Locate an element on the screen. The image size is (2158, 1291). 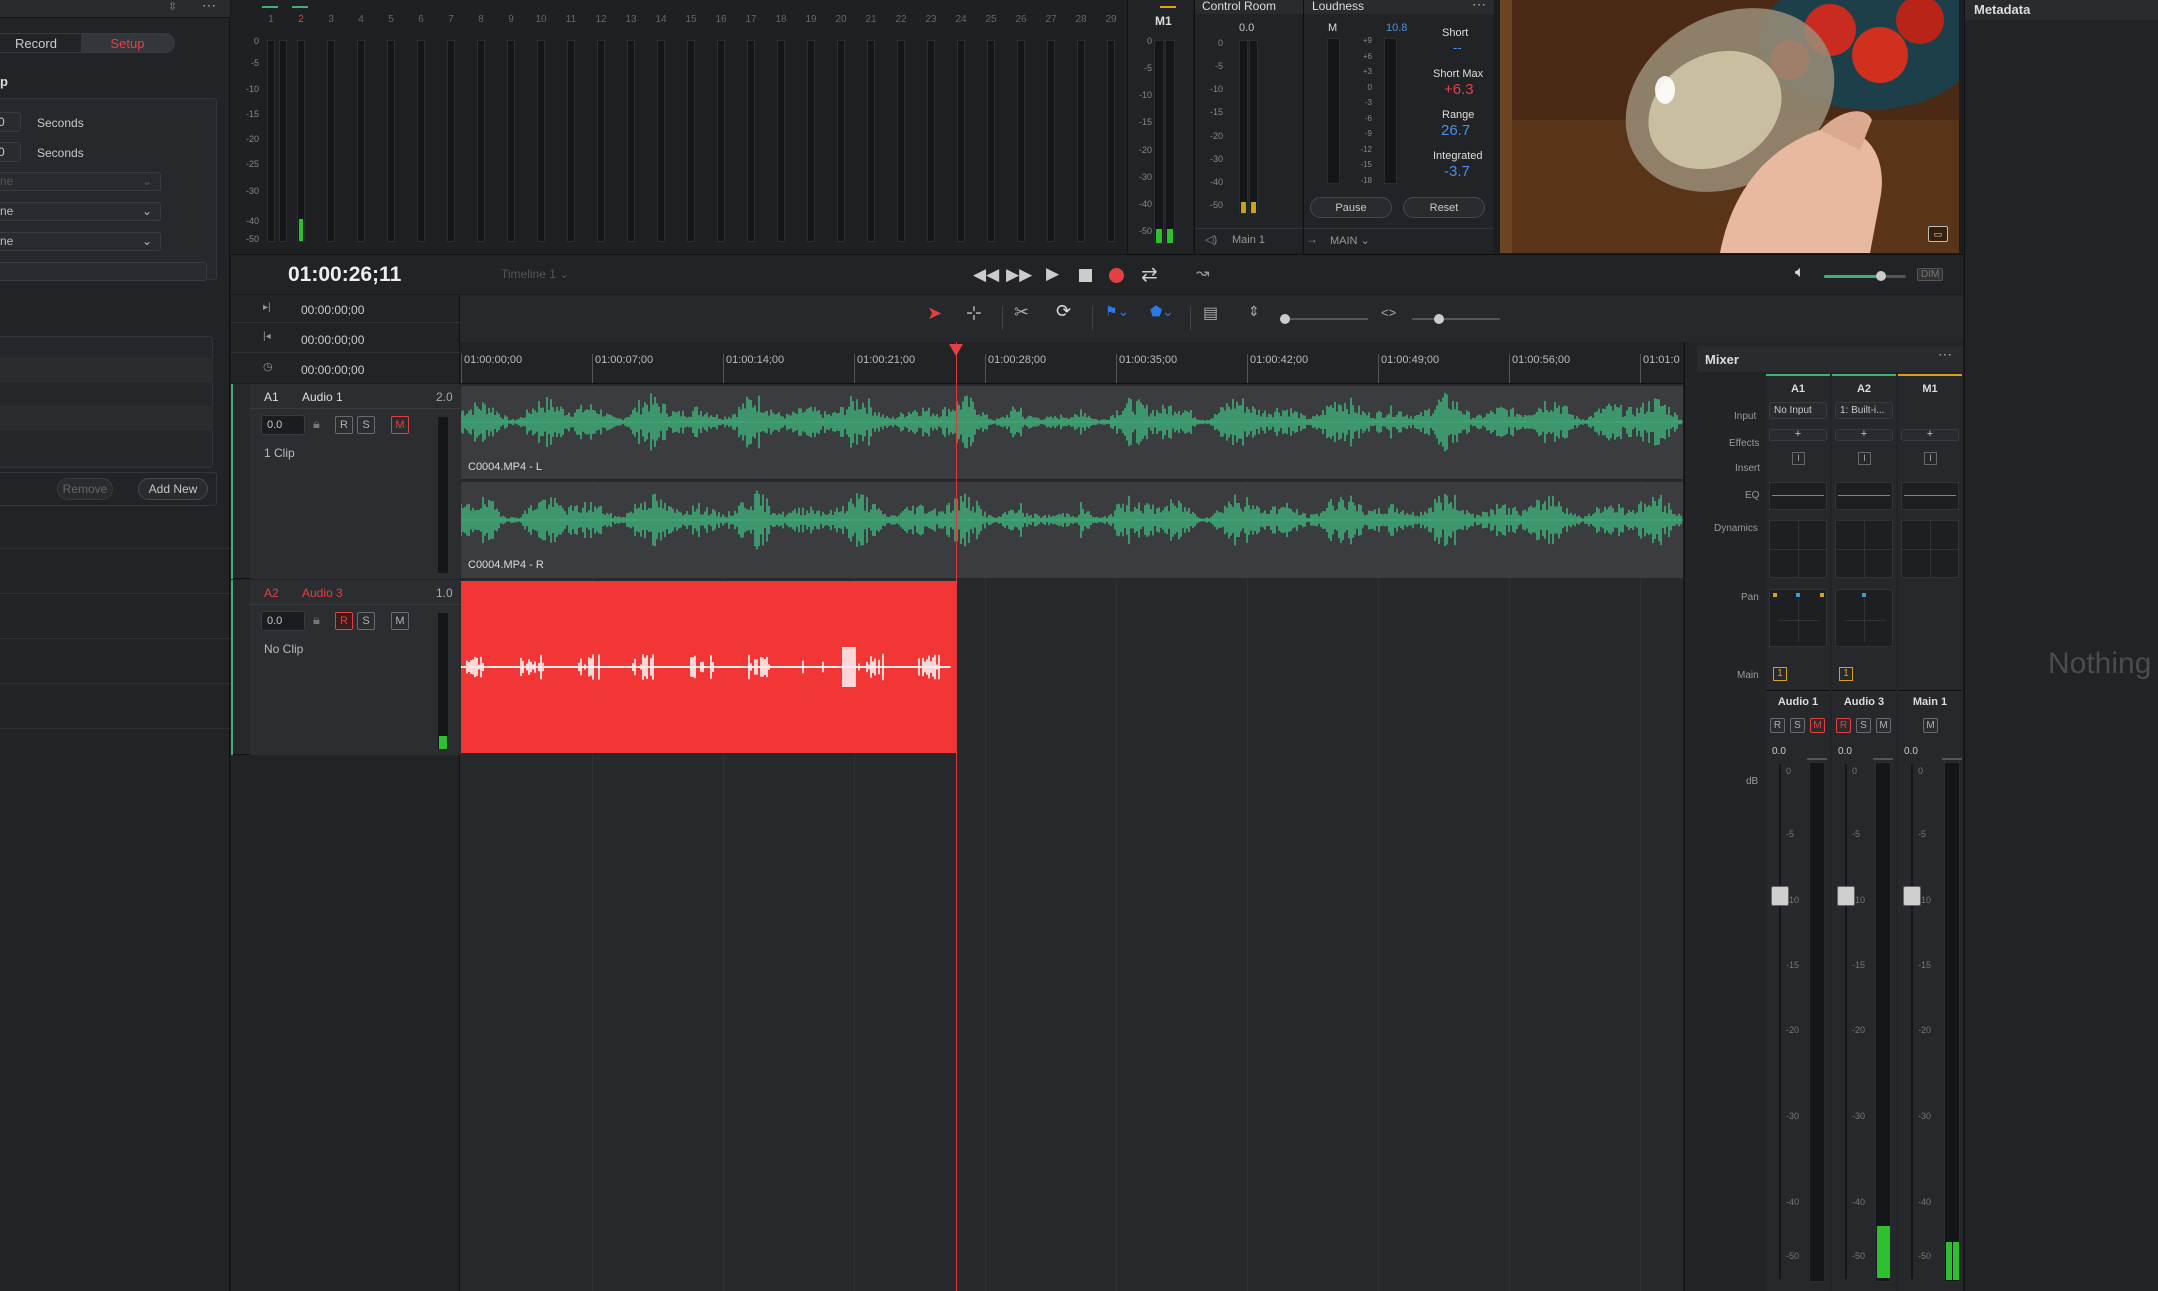
in-timecode: 00:00:00;00 is located at coordinates (332, 310).